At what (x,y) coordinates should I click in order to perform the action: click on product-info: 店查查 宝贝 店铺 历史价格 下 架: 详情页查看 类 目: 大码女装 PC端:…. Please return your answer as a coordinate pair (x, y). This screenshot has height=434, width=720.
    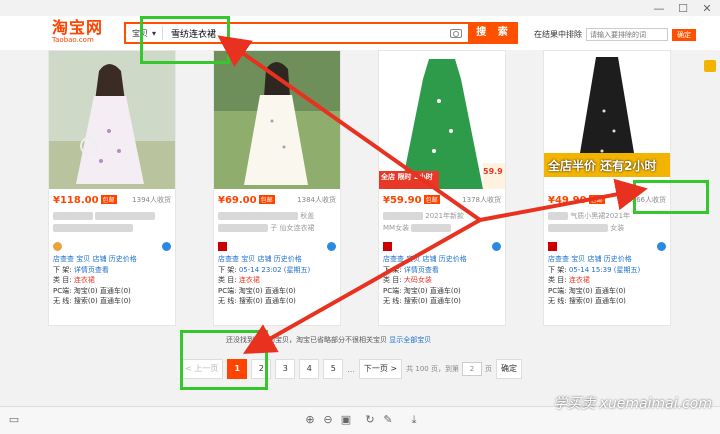
    Looking at the image, I should click on (425, 280).